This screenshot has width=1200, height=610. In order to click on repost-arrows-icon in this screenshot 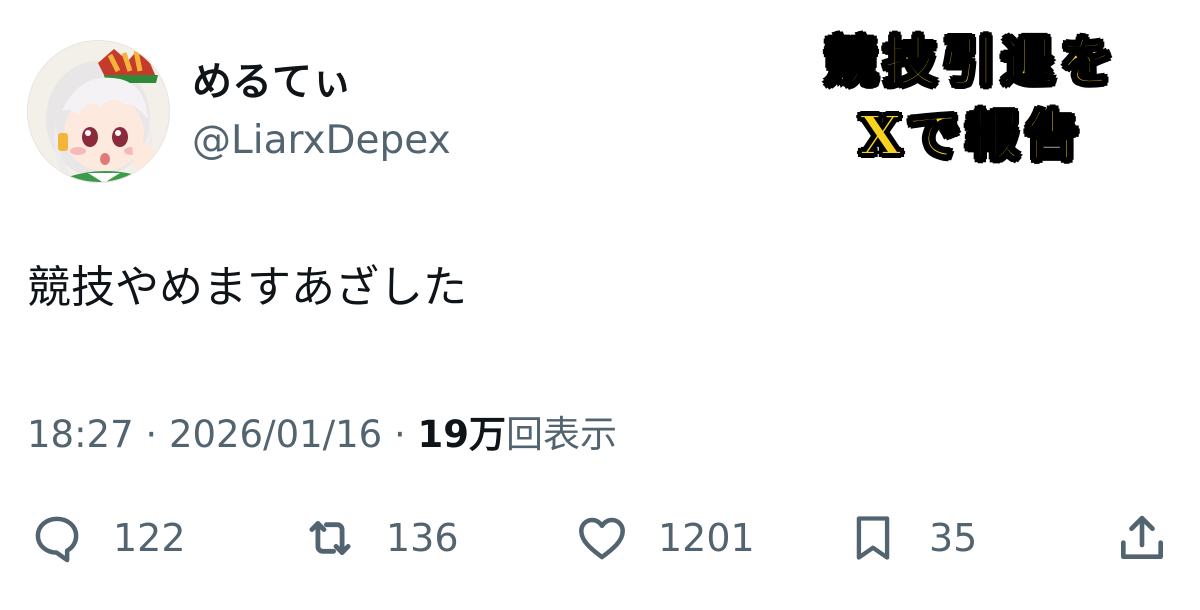, I will do `click(330, 538)`.